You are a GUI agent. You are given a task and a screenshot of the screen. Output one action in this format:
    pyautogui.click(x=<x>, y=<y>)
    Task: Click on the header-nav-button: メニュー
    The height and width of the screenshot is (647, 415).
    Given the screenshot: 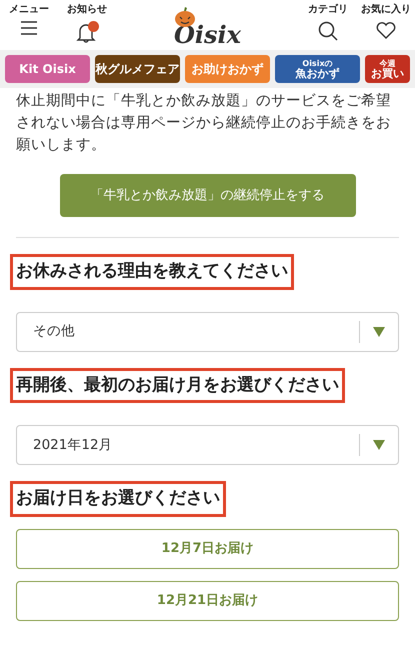 What is the action you would take?
    pyautogui.click(x=29, y=24)
    